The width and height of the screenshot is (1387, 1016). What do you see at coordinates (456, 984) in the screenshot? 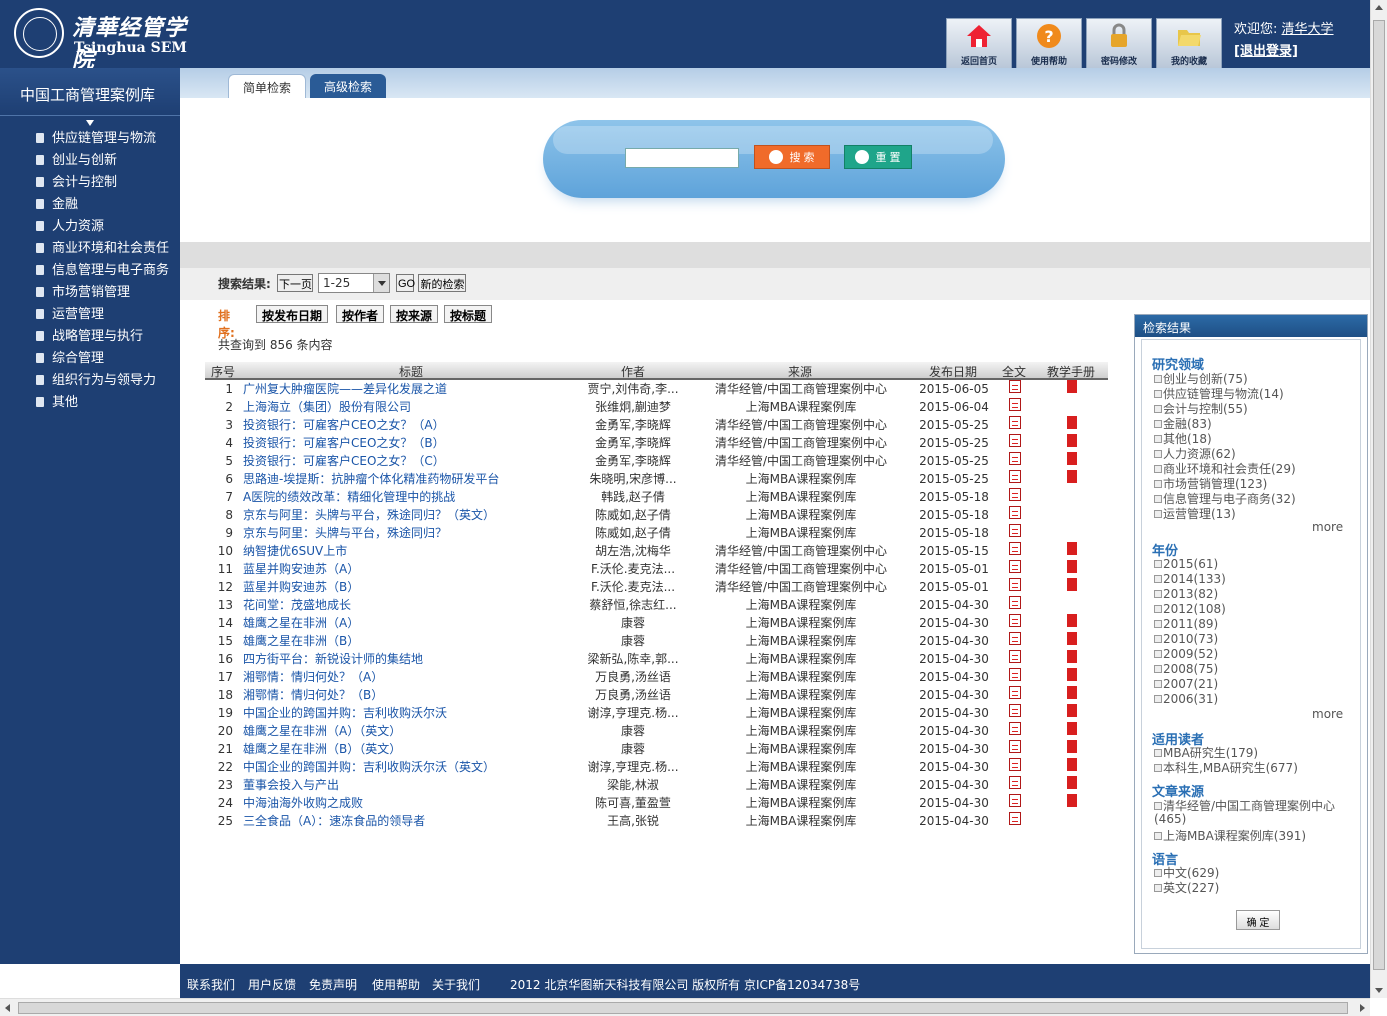
I see `footer-link-about: 关于我们` at bounding box center [456, 984].